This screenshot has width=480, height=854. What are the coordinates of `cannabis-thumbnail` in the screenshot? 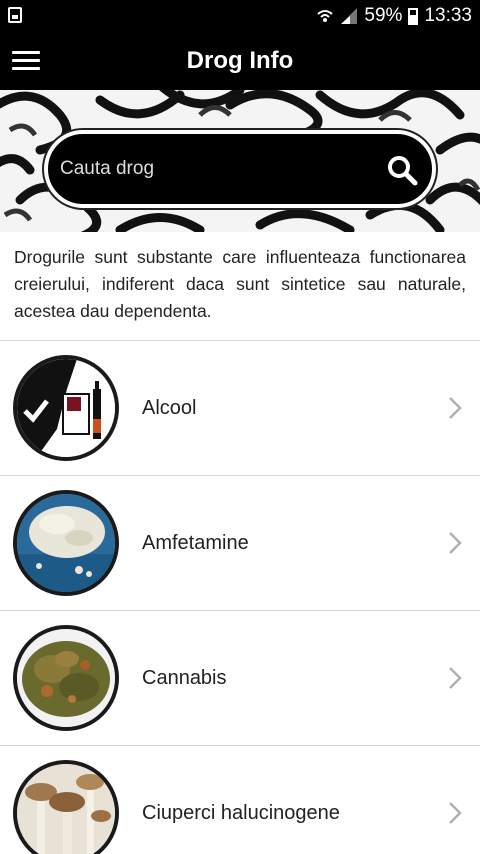 It's located at (66, 678).